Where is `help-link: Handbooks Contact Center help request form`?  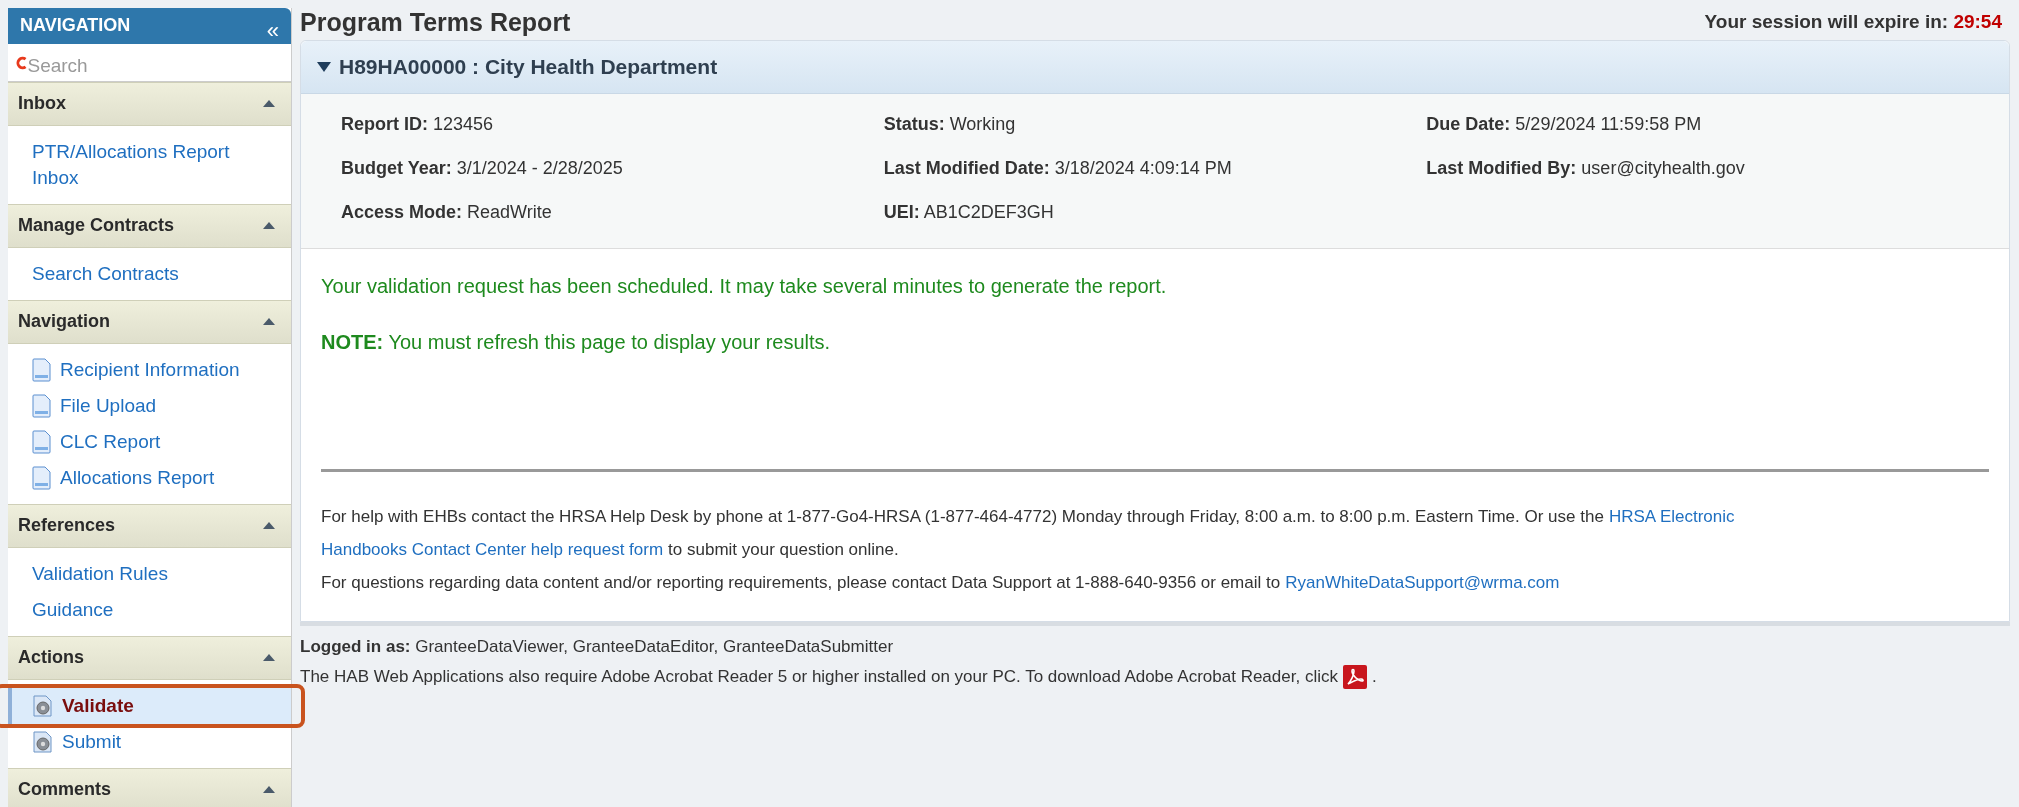 help-link: Handbooks Contact Center help request form is located at coordinates (492, 549).